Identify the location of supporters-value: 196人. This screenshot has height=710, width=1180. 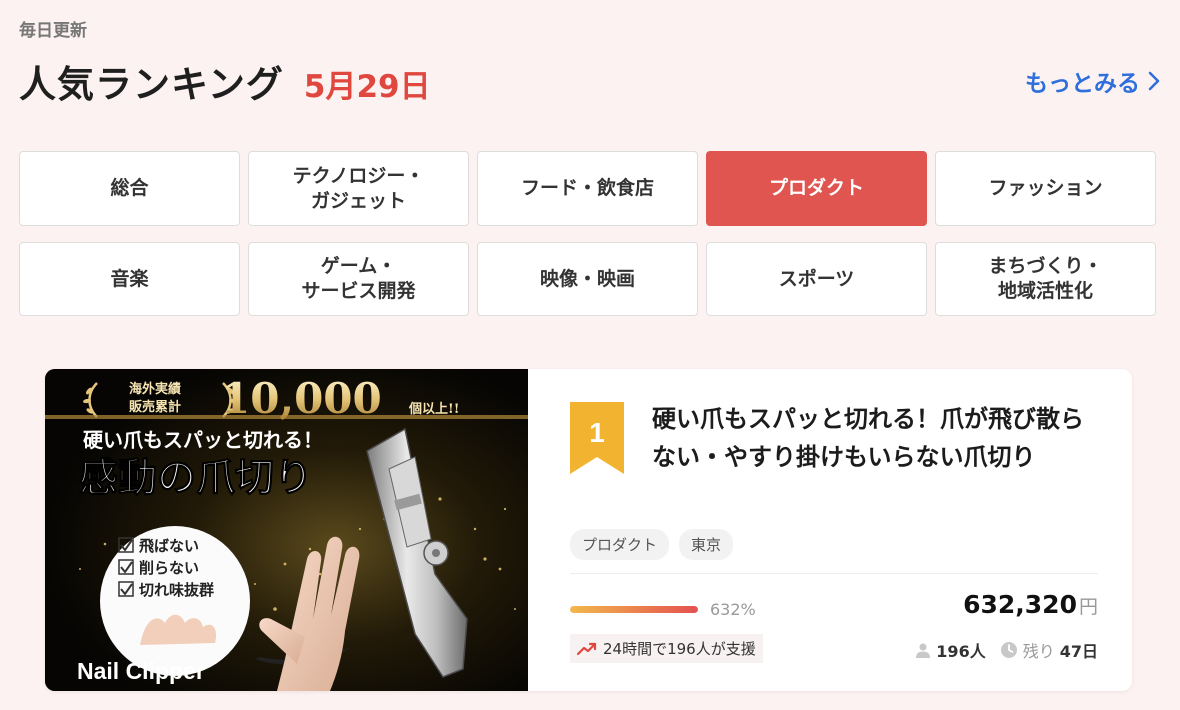
(961, 651).